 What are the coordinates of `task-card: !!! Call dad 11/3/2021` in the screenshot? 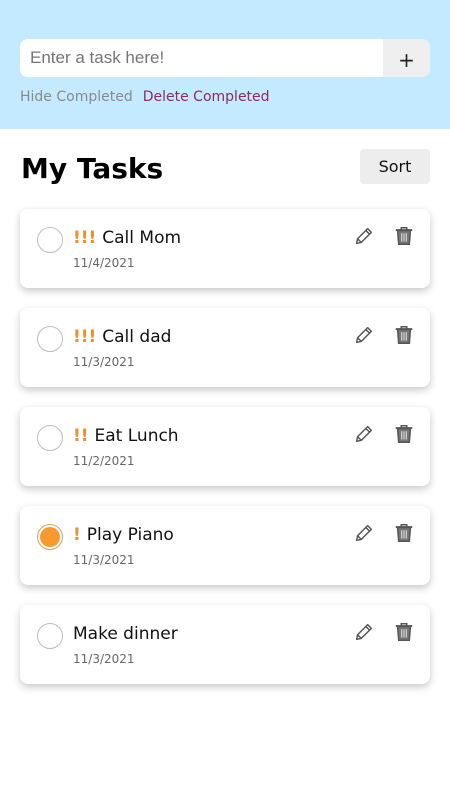 It's located at (225, 347).